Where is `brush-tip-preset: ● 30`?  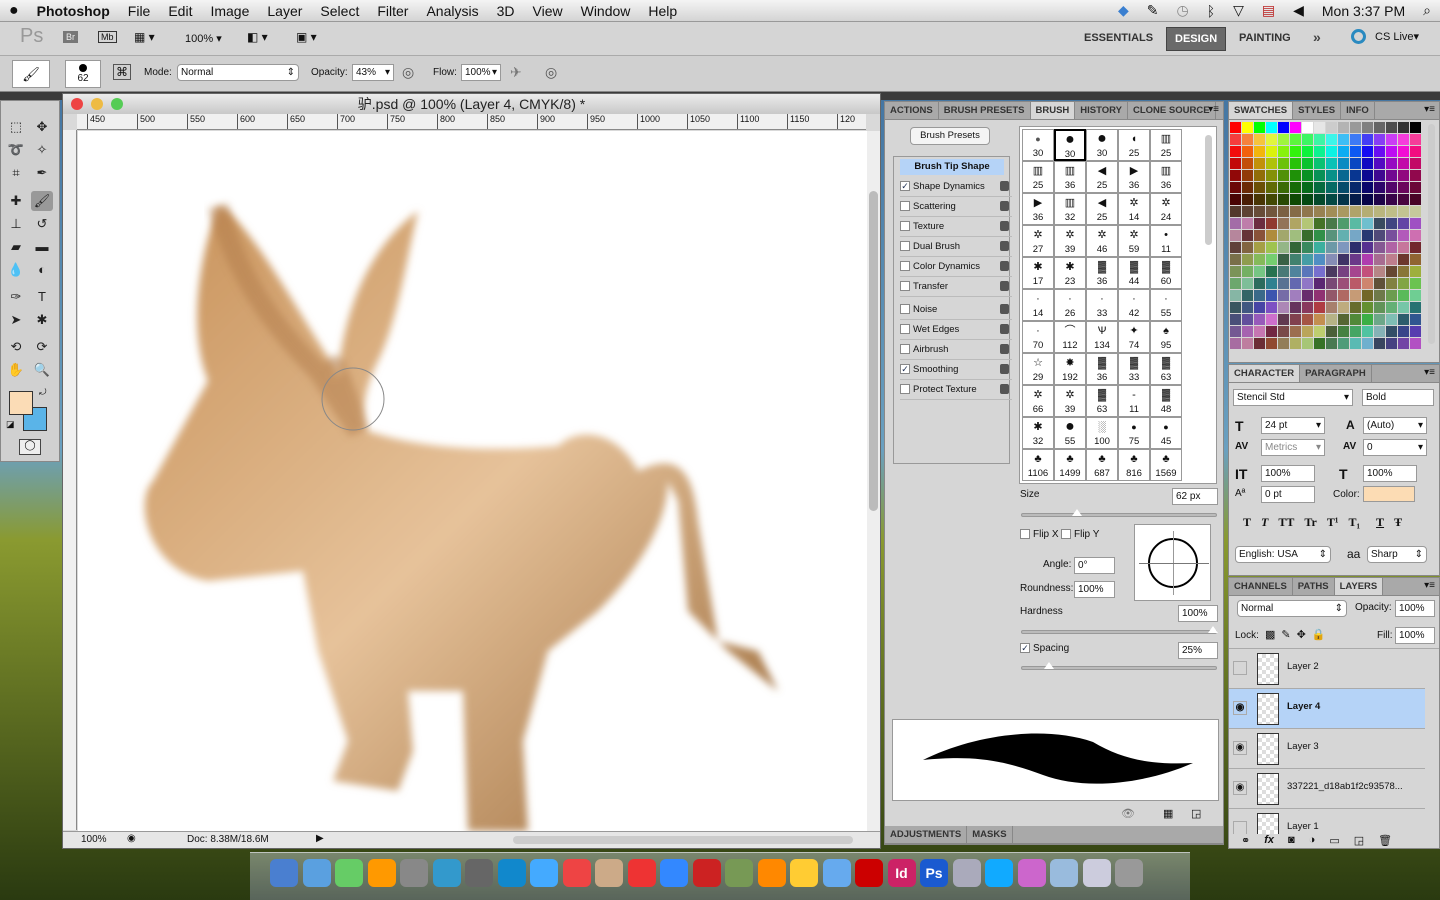
brush-tip-preset: ● 30 is located at coordinates (1070, 145).